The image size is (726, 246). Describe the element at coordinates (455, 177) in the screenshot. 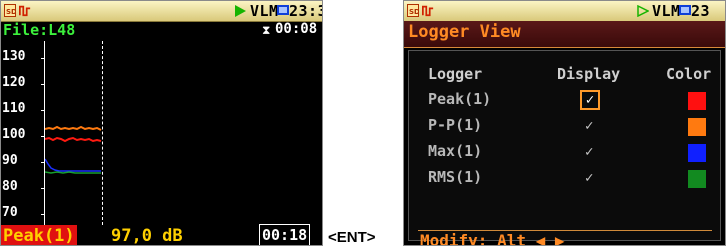

I see `logger-row-name: RMS(1)` at that location.